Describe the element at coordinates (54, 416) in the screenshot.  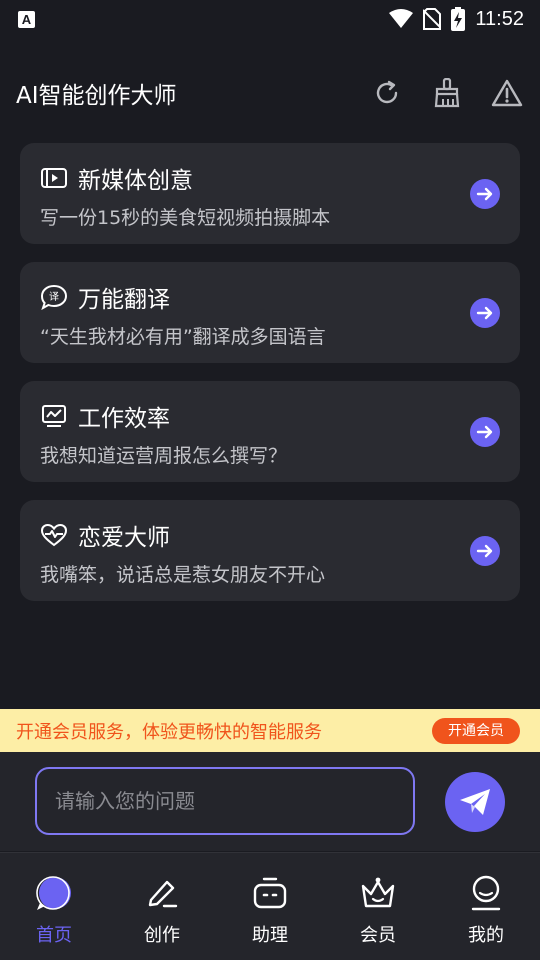
I see `chart-icon` at that location.